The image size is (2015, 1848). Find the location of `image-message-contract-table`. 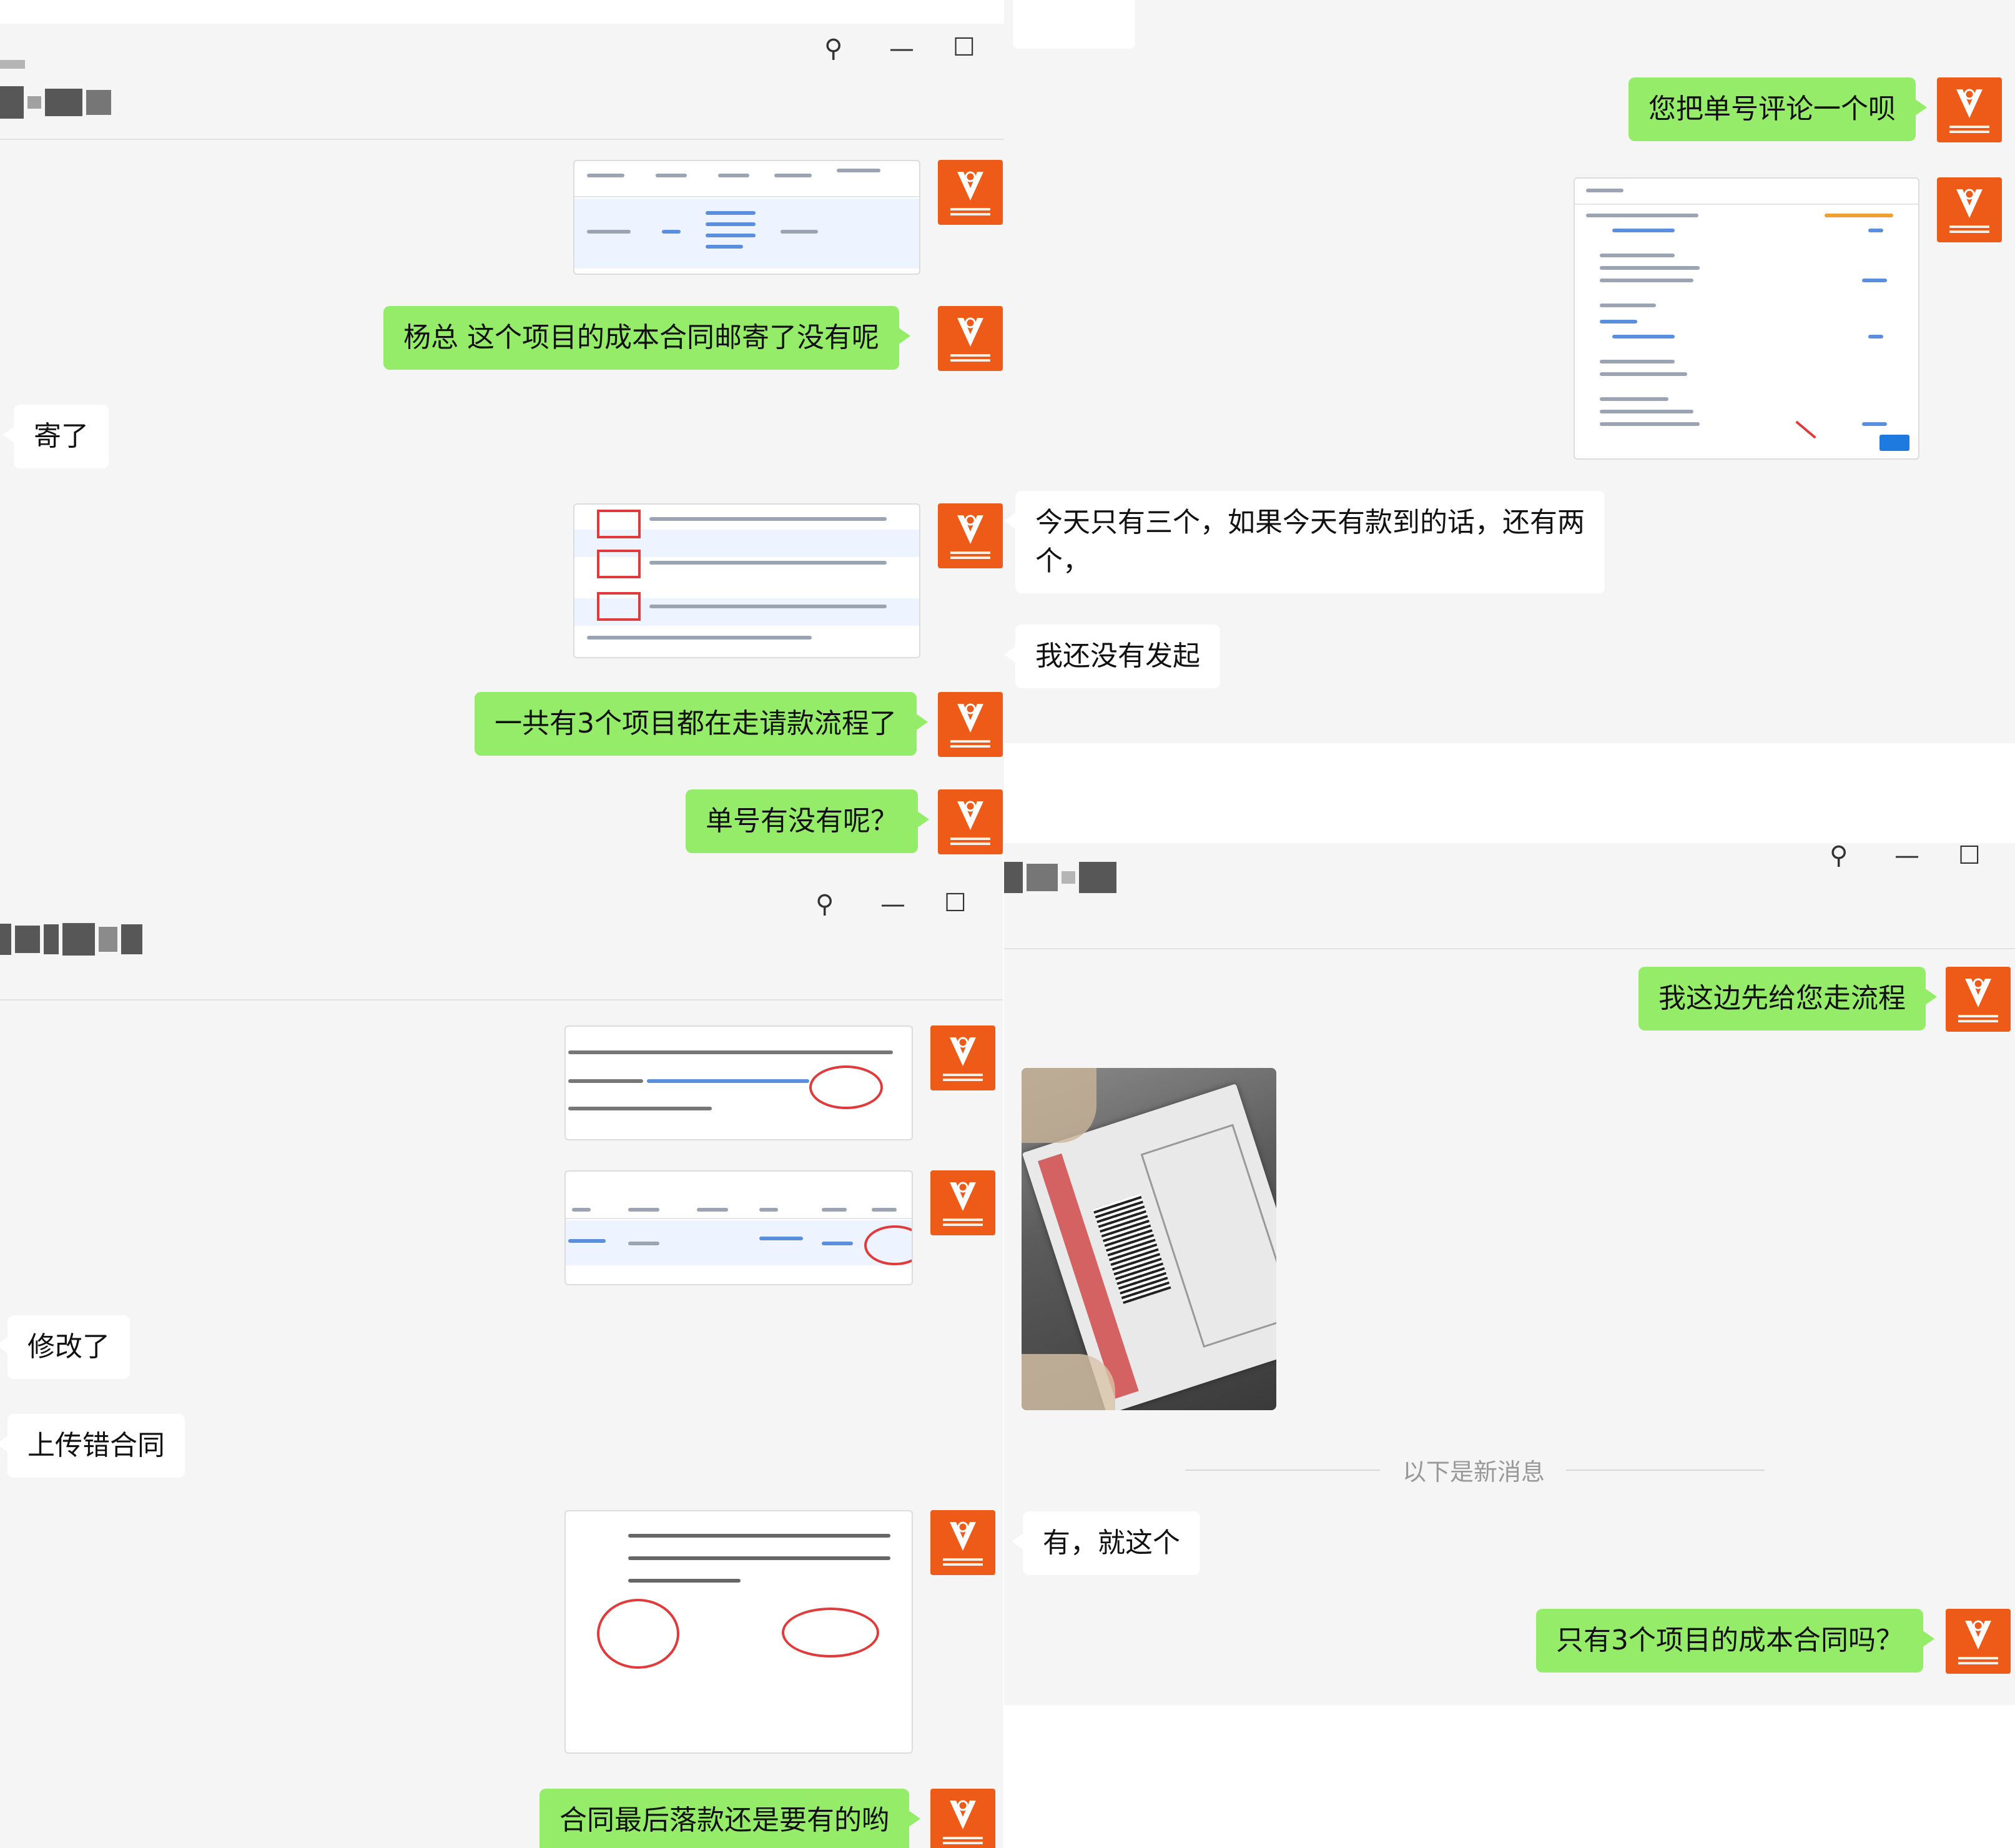

image-message-contract-table is located at coordinates (738, 1227).